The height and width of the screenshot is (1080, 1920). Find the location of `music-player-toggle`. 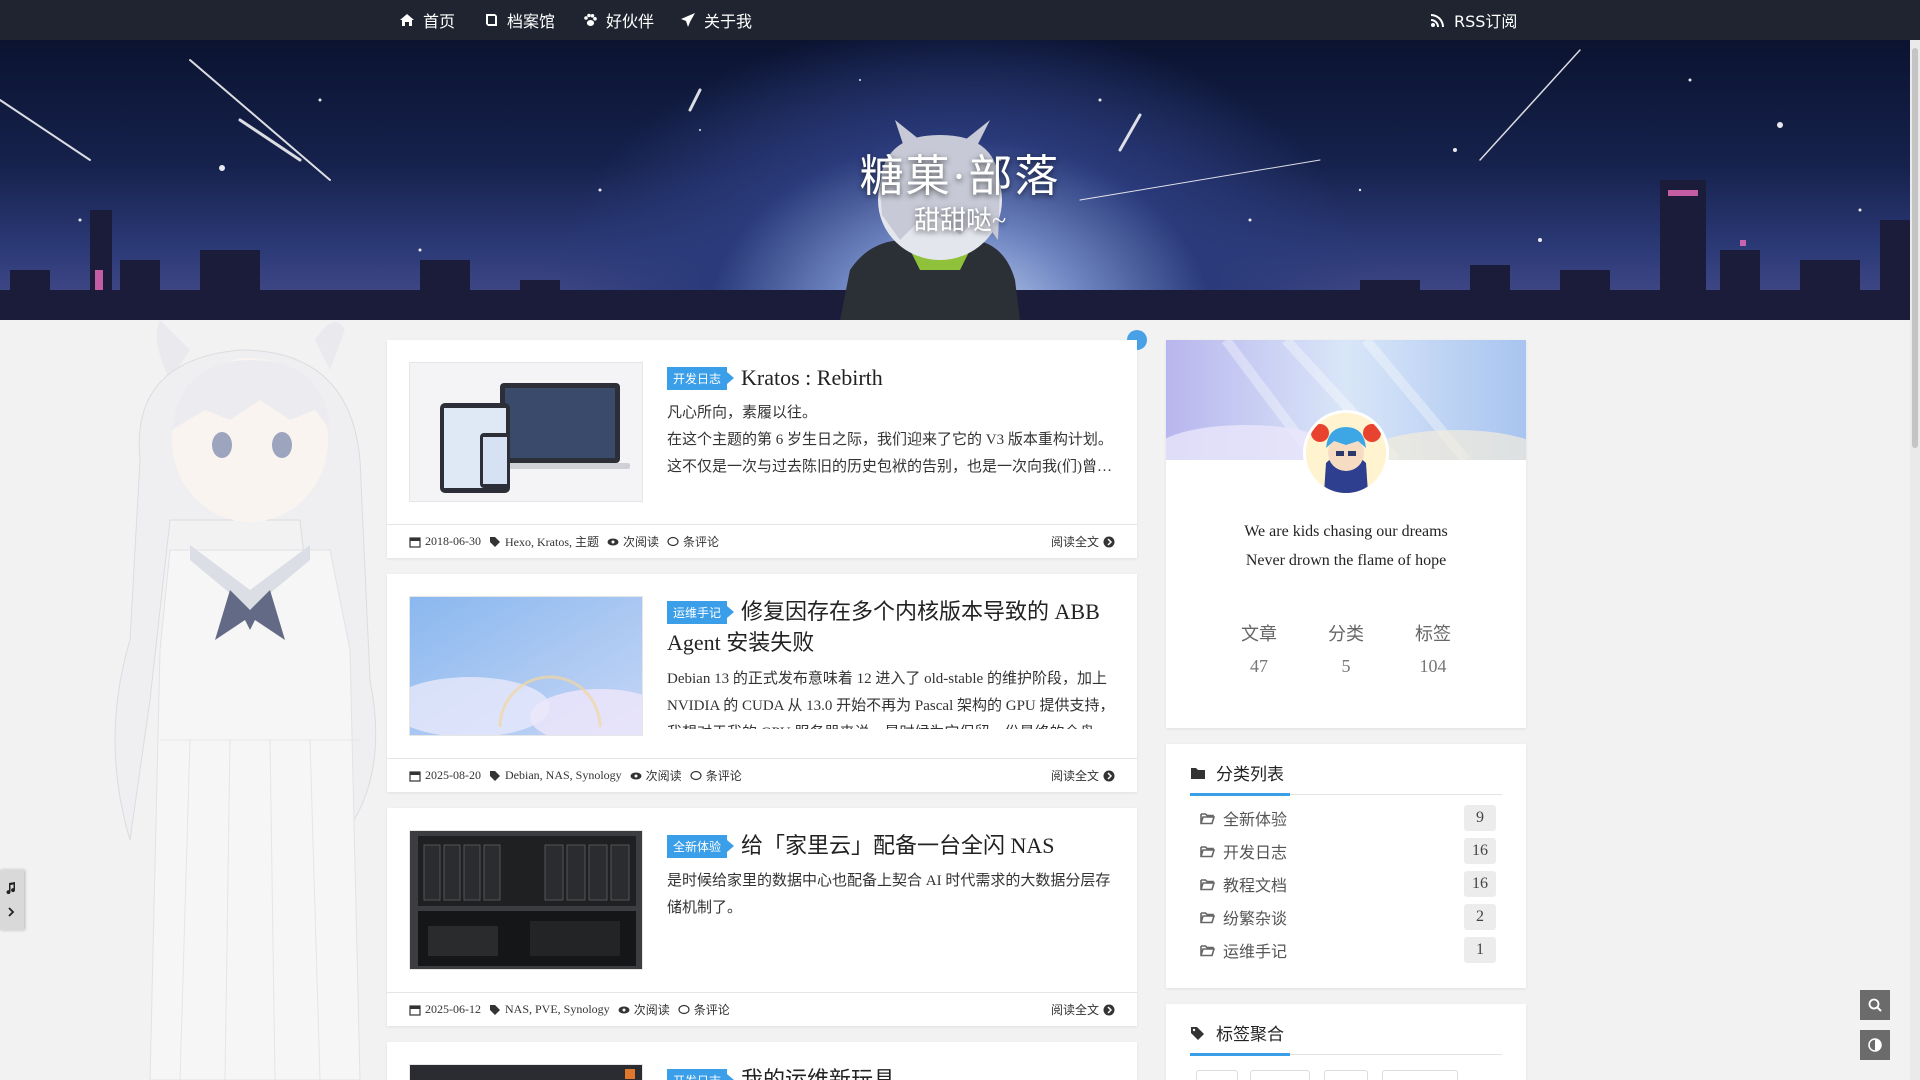

music-player-toggle is located at coordinates (12, 900).